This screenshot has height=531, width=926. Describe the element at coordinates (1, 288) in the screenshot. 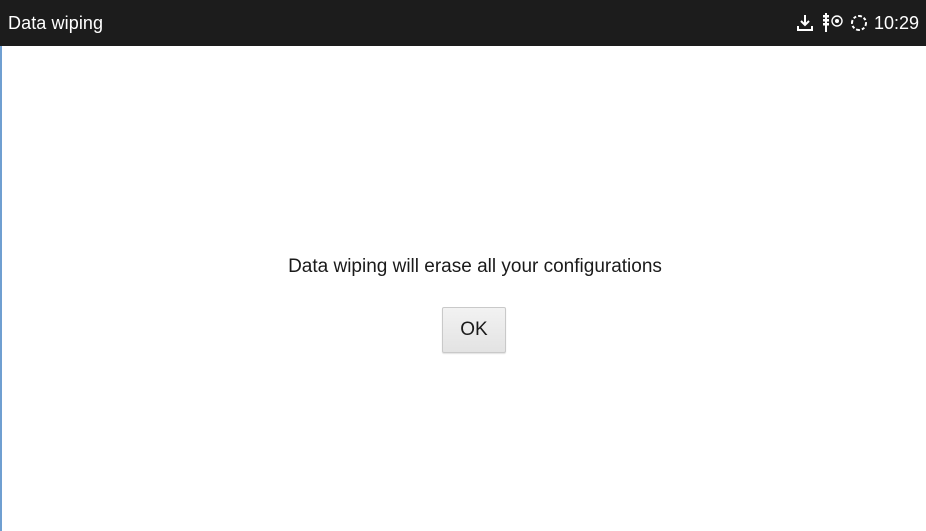

I see `window-edge` at that location.